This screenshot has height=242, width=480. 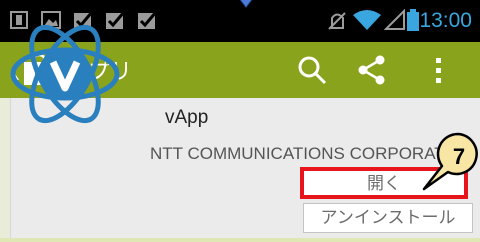 I want to click on step-number: 7, so click(x=459, y=156).